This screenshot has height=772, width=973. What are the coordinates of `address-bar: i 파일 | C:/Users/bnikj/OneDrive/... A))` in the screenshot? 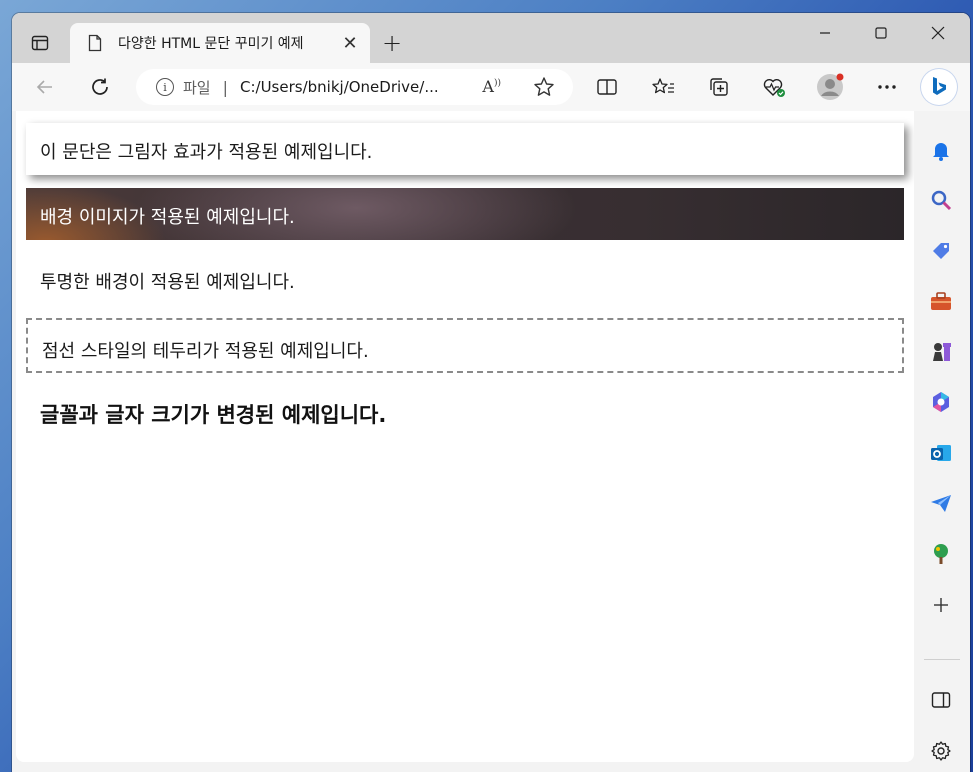 It's located at (354, 87).